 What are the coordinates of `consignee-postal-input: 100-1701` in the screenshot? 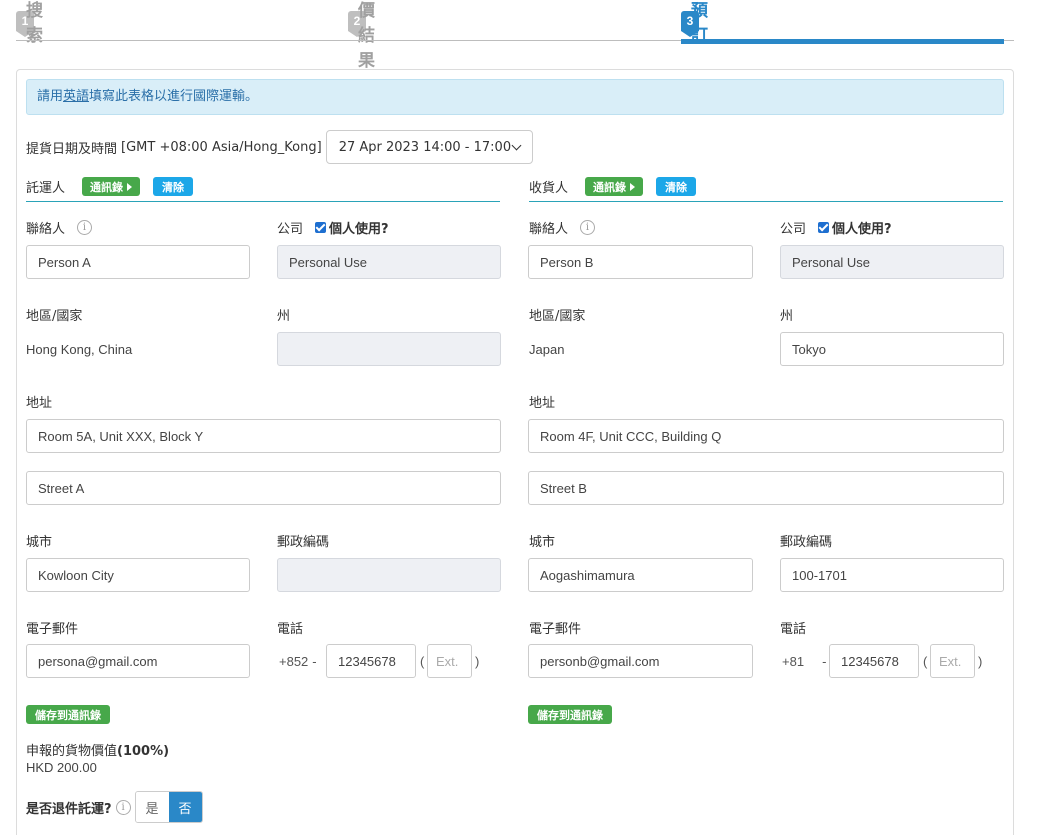 It's located at (892, 575).